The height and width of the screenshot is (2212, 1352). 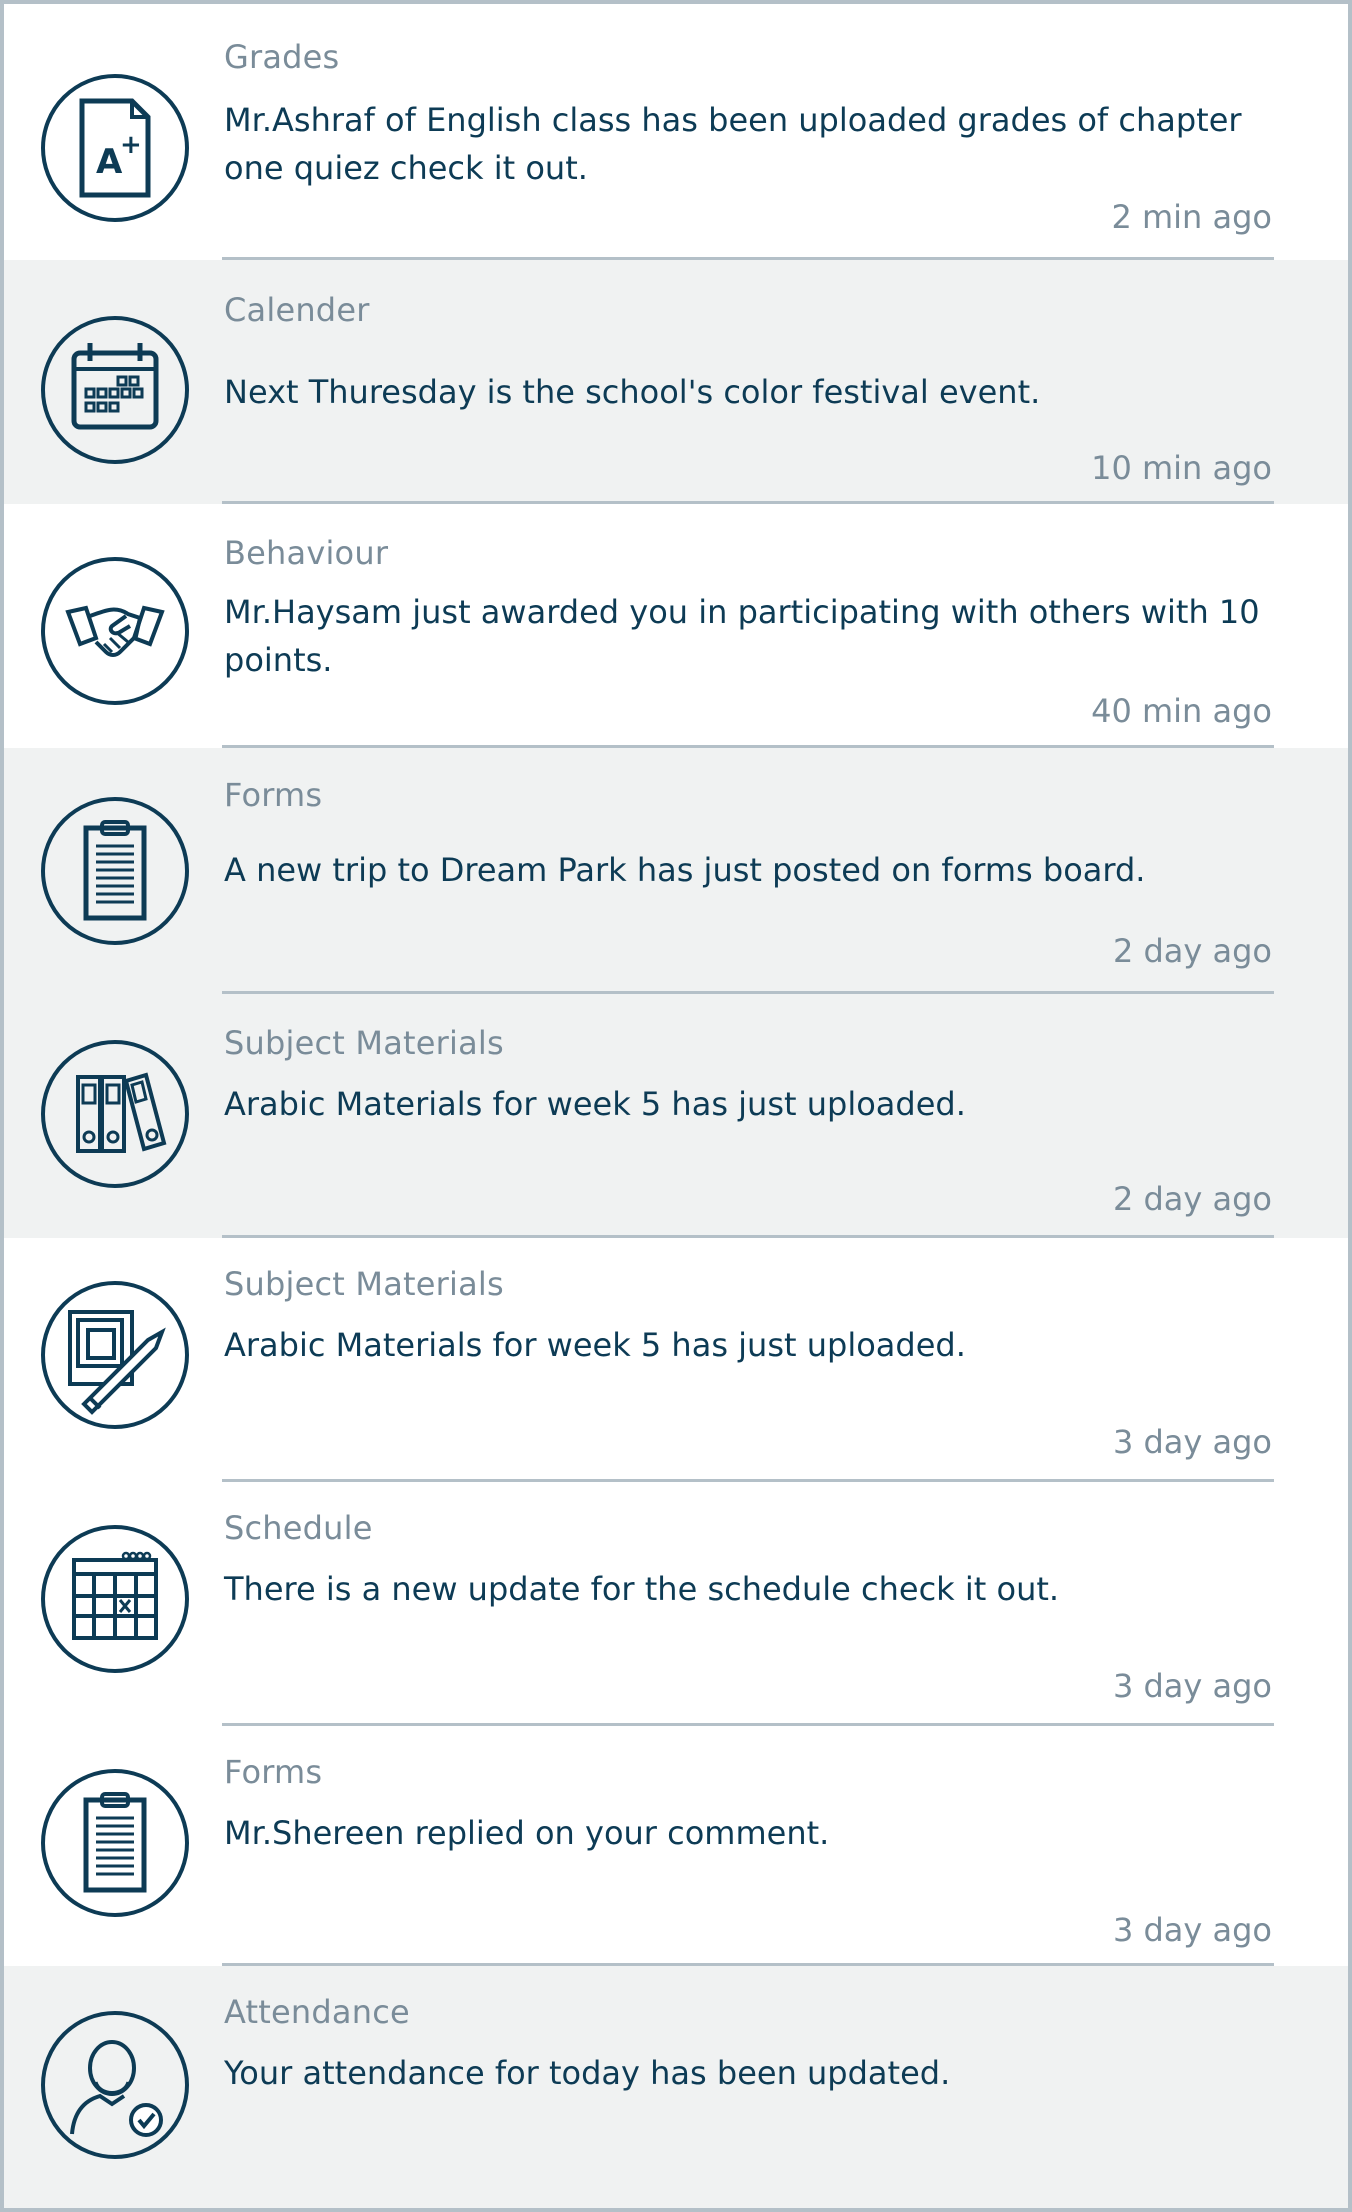 I want to click on notification-message: Mr.Shereen replied on your comment., so click(x=527, y=1833).